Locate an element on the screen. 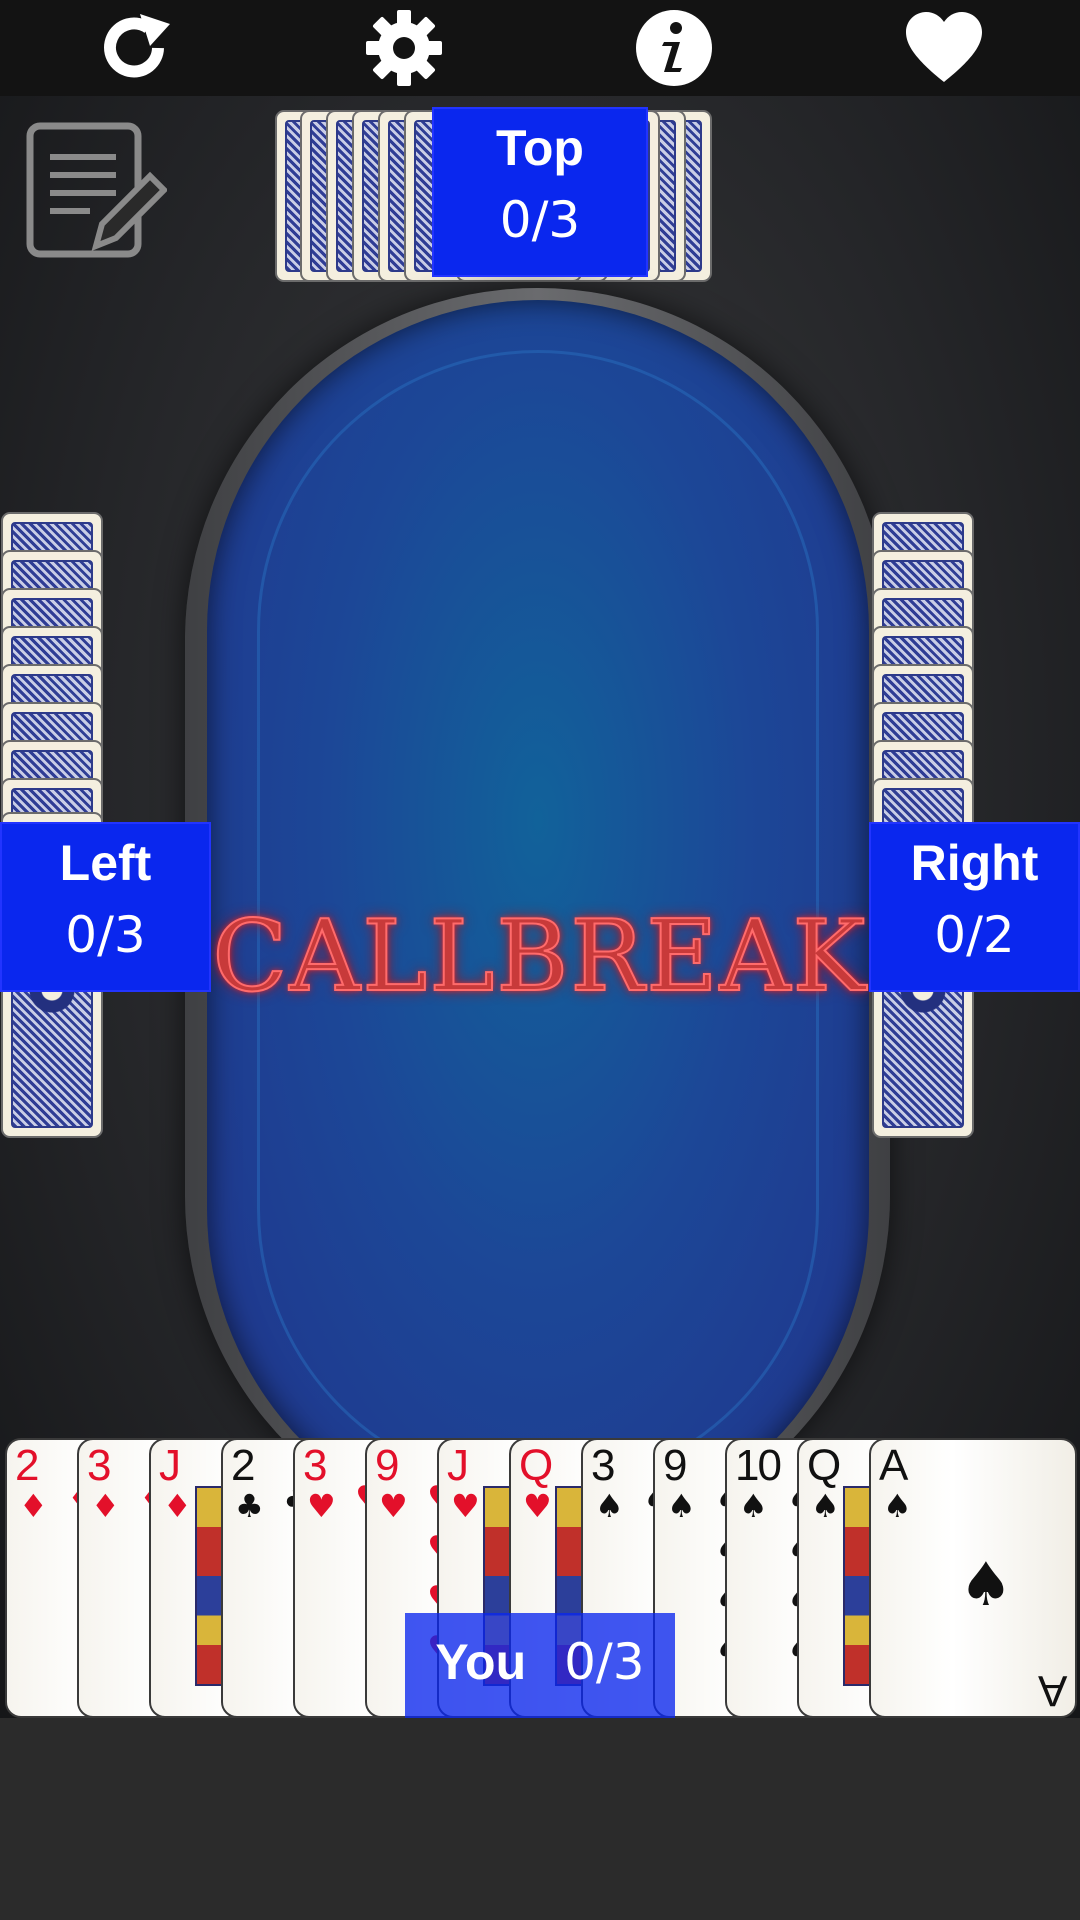  top-toolbar is located at coordinates (540, 48).